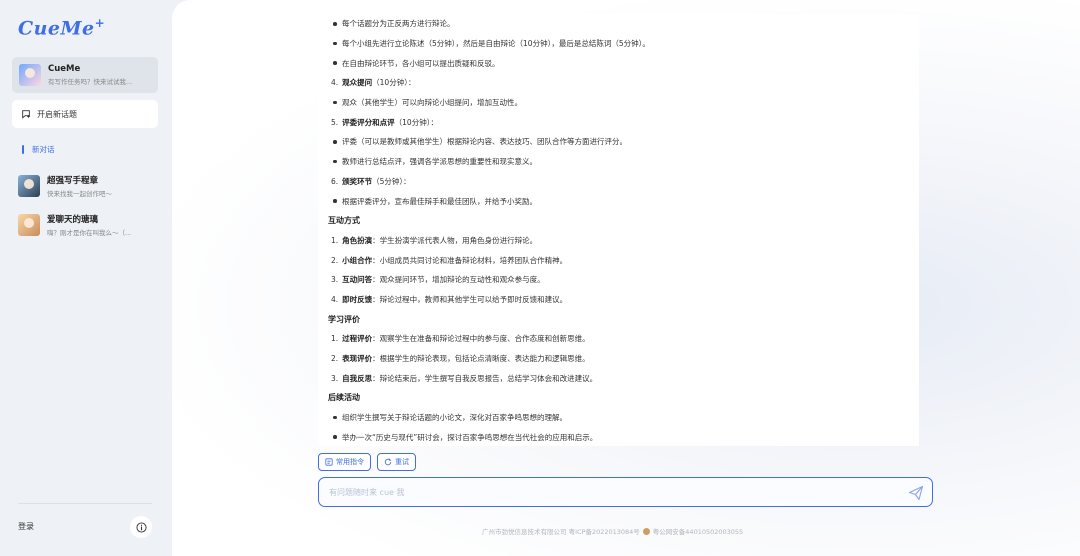 The width and height of the screenshot is (1080, 556). Describe the element at coordinates (38, 149) in the screenshot. I see `sidebar-item-new-conversation: 新对话` at that location.